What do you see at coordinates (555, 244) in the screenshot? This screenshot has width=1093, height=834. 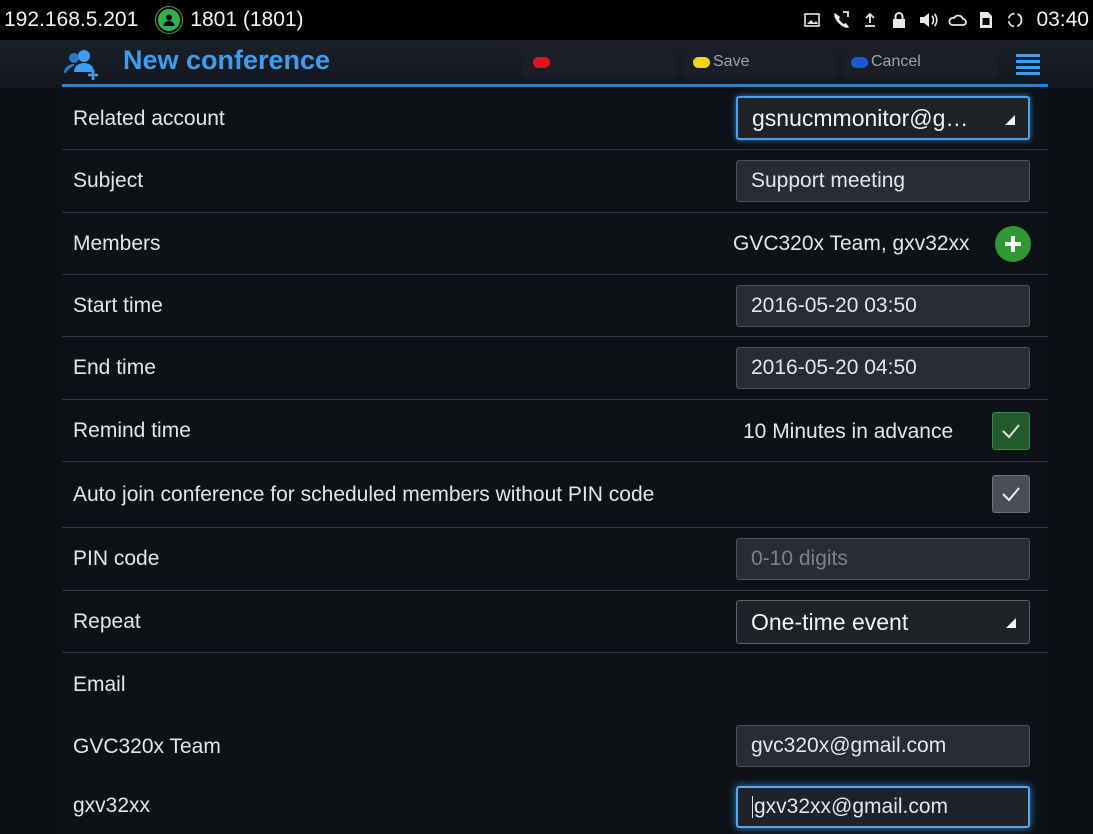 I see `members-row: Members GVC320x Team, gxv32xx` at bounding box center [555, 244].